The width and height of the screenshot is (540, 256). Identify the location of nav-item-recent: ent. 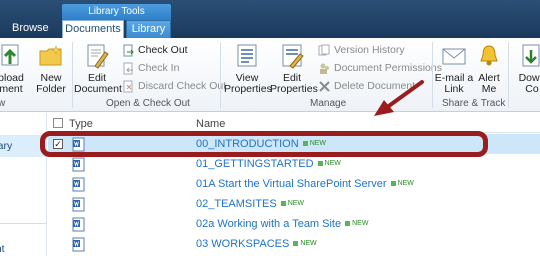
(2, 249).